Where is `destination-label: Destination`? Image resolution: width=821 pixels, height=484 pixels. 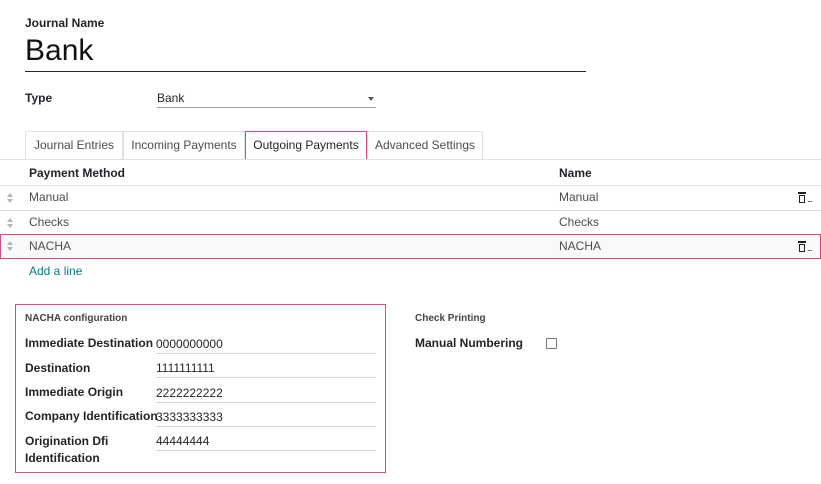 destination-label: Destination is located at coordinates (58, 368).